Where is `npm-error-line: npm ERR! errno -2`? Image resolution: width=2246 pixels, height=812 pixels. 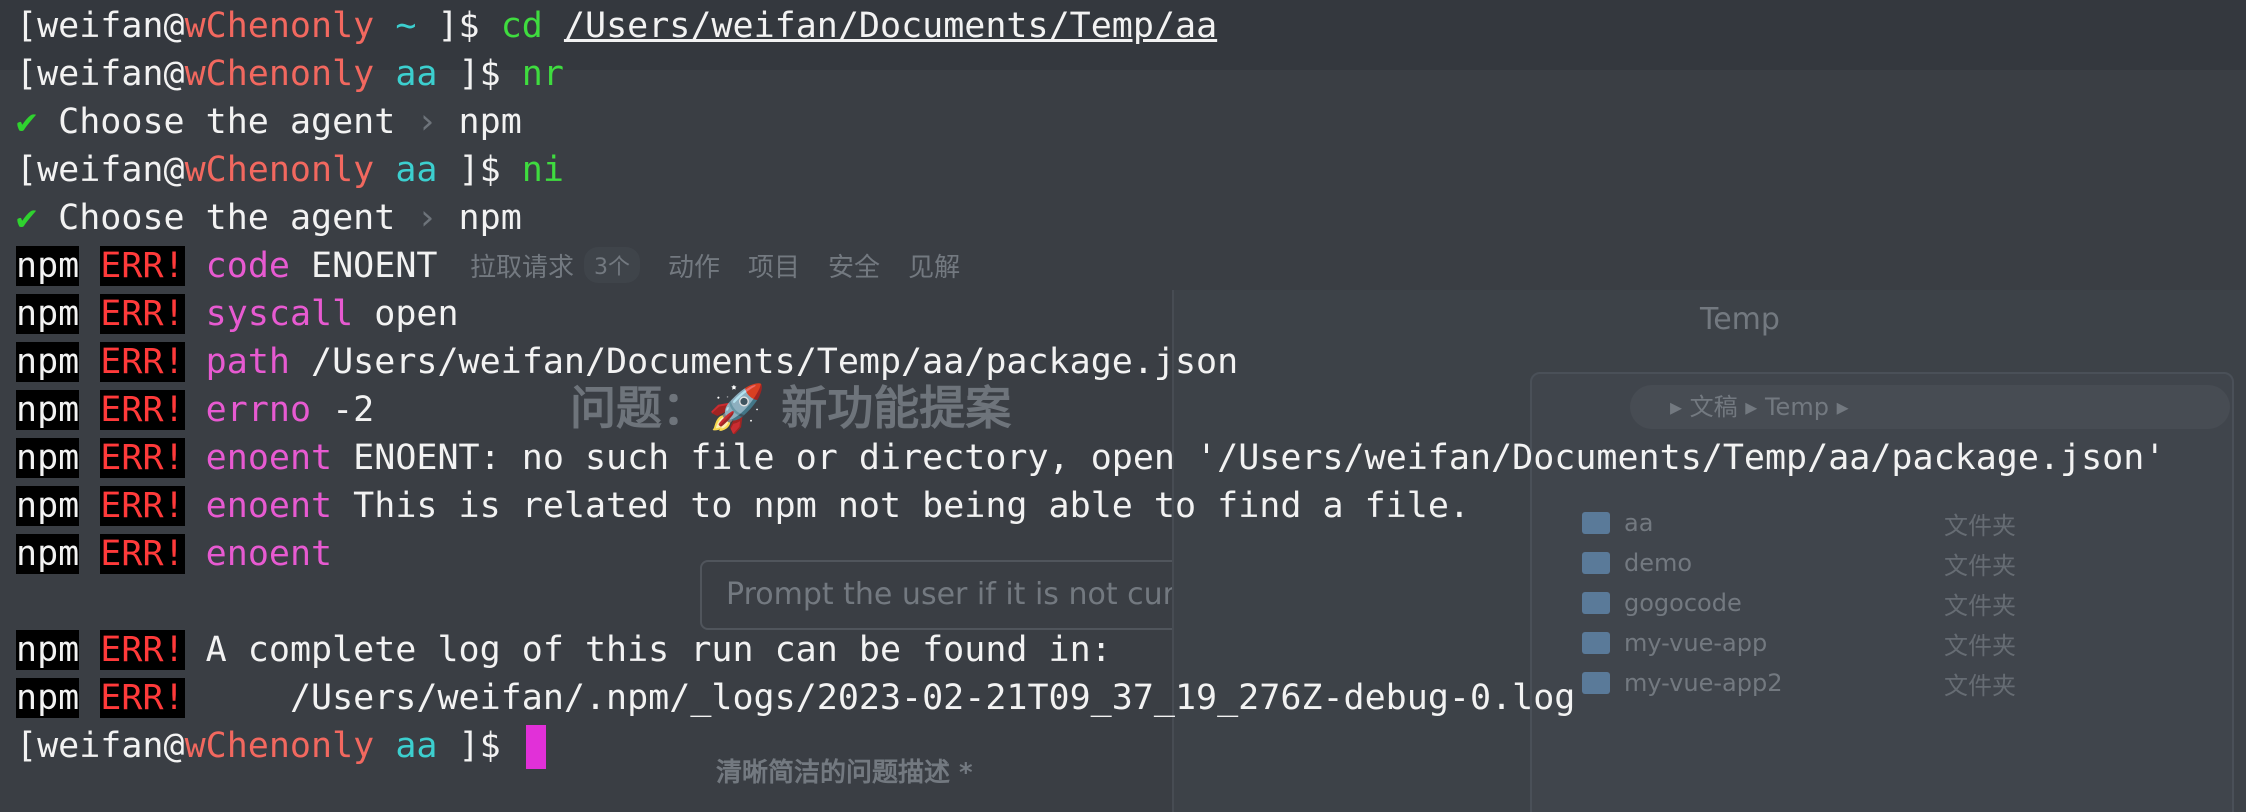 npm-error-line: npm ERR! errno -2 is located at coordinates (1131, 410).